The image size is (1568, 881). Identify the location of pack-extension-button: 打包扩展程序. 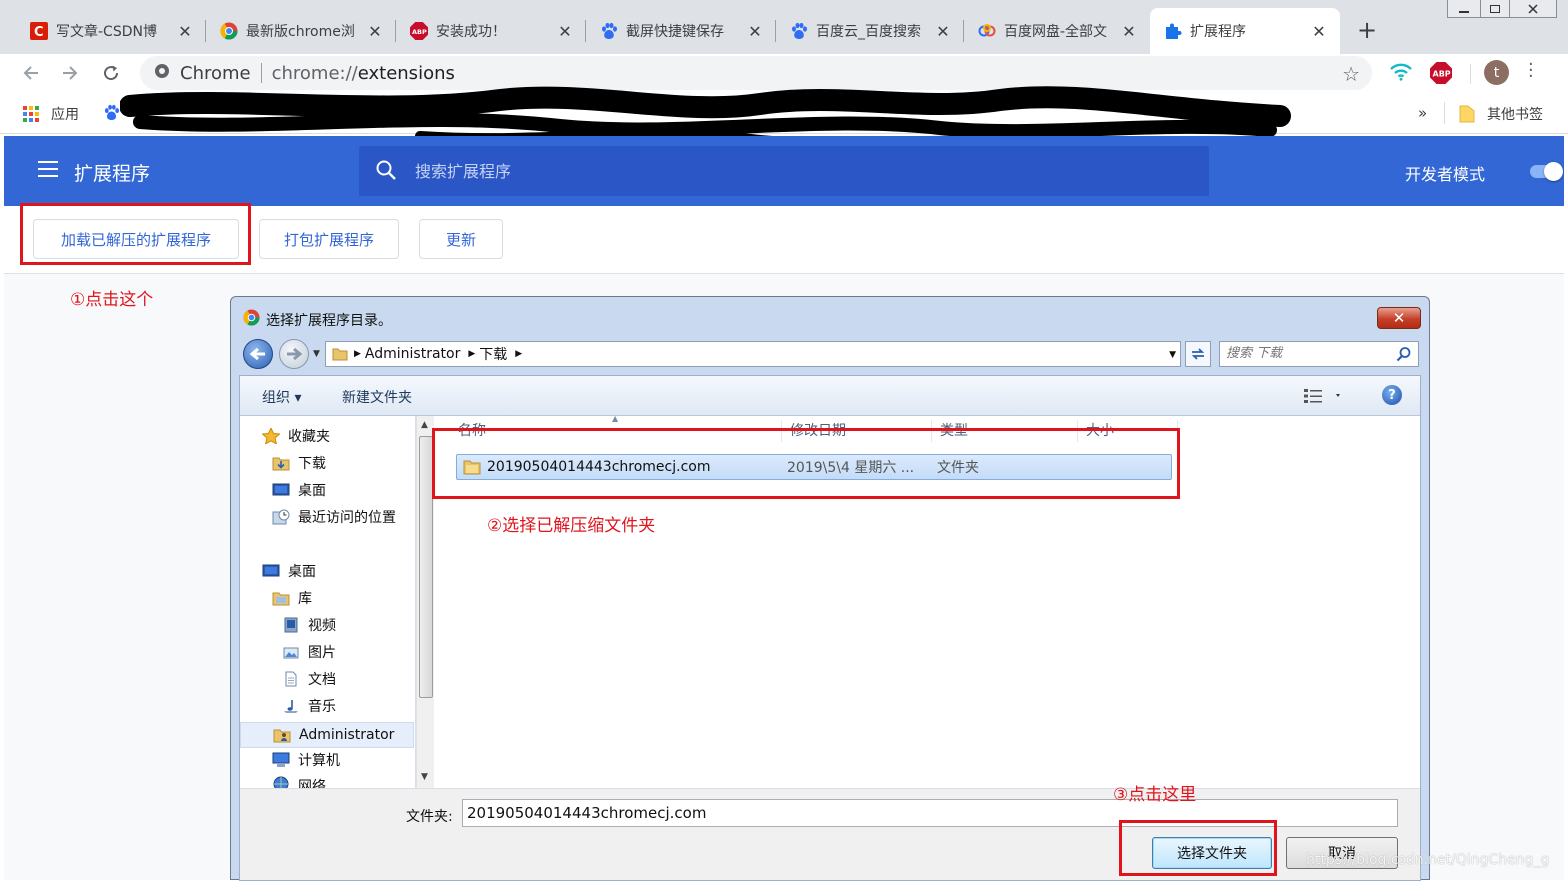
(329, 239).